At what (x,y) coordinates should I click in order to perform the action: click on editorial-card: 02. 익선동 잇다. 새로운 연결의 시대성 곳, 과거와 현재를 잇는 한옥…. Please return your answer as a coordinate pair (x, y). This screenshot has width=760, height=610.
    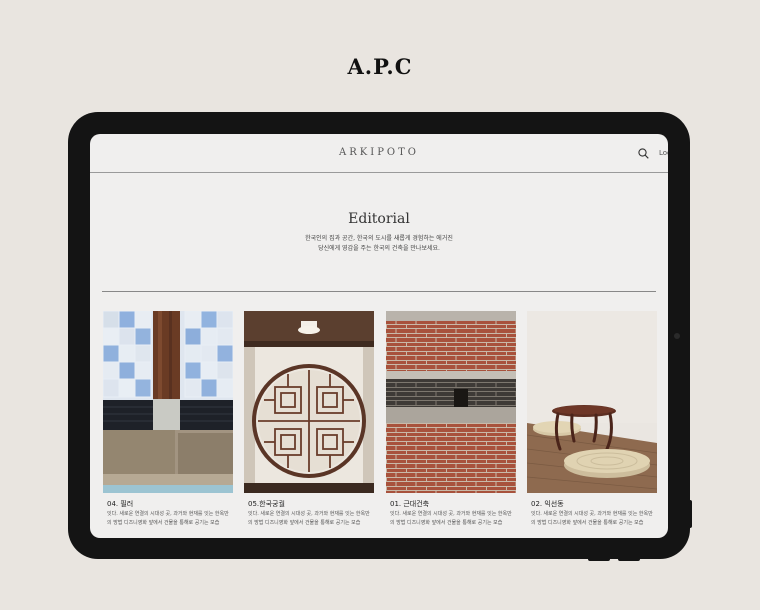
    Looking at the image, I should click on (592, 424).